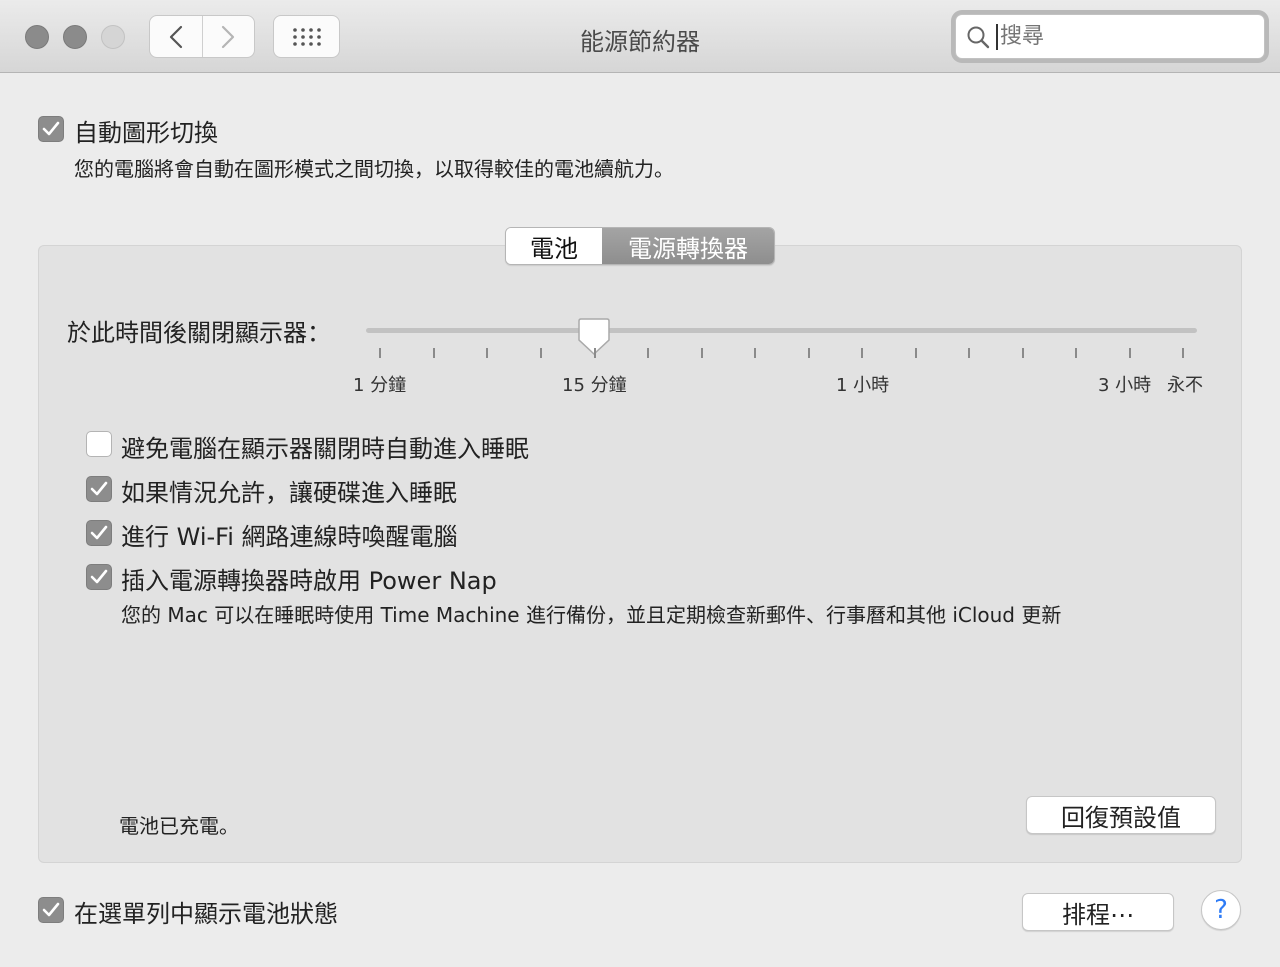  Describe the element at coordinates (380, 385) in the screenshot. I see `tick-label-1-min: 1 分鐘` at that location.